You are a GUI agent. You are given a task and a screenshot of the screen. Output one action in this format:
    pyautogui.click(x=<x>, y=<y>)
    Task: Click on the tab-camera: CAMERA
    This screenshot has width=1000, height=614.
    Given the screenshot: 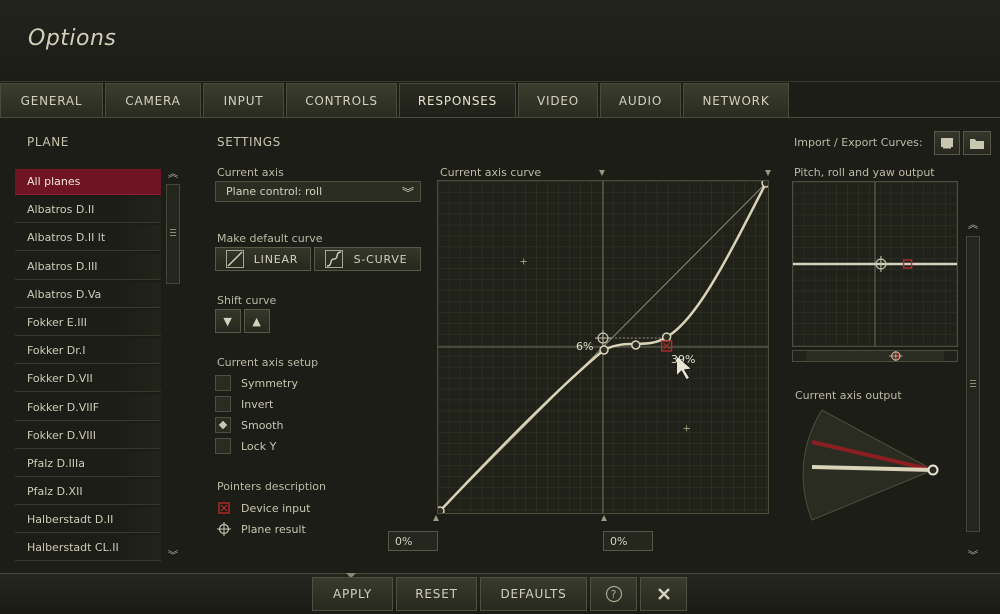 What is the action you would take?
    pyautogui.click(x=153, y=100)
    